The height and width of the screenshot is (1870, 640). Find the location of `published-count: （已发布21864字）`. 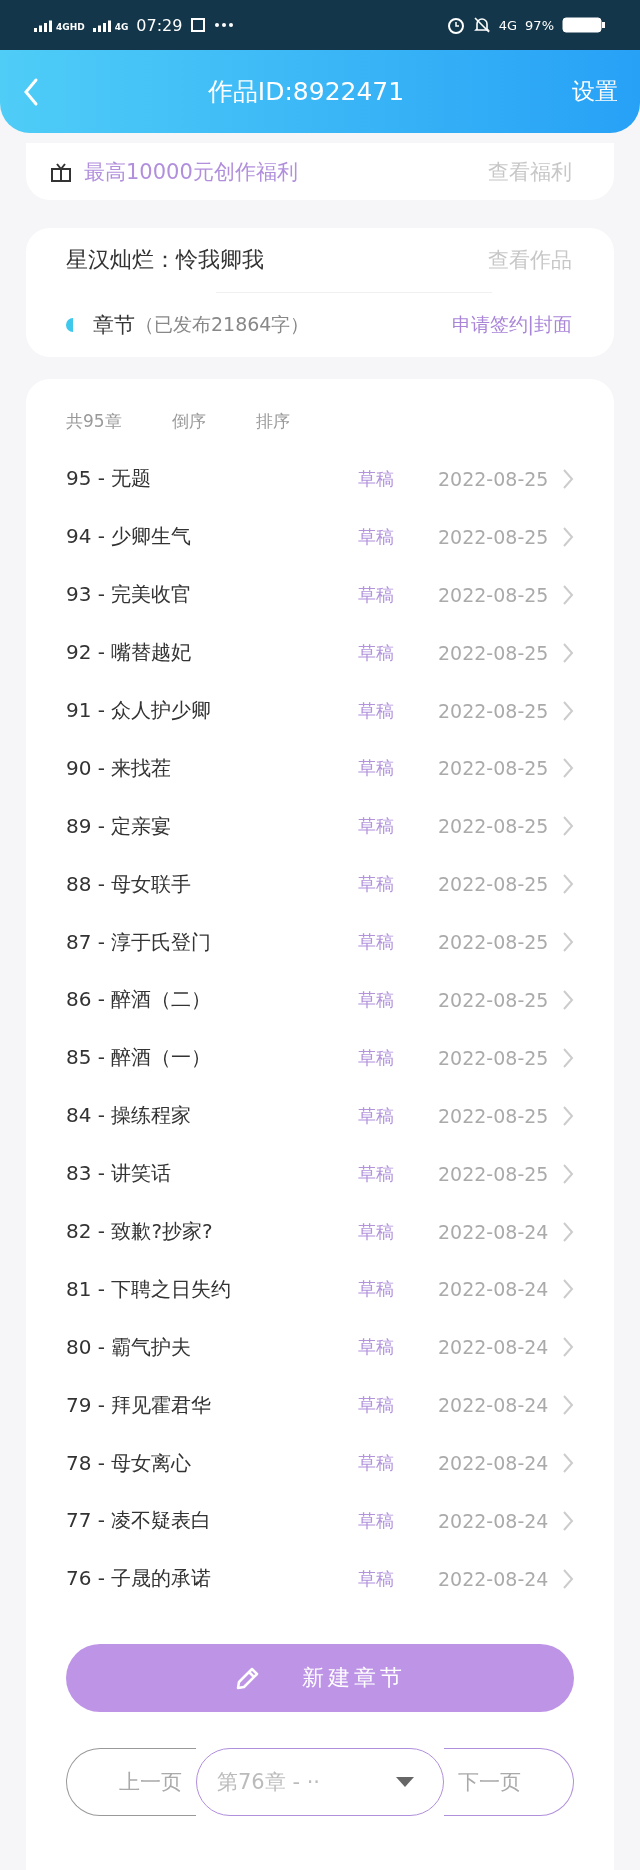

published-count: （已发布21864字） is located at coordinates (223, 324).